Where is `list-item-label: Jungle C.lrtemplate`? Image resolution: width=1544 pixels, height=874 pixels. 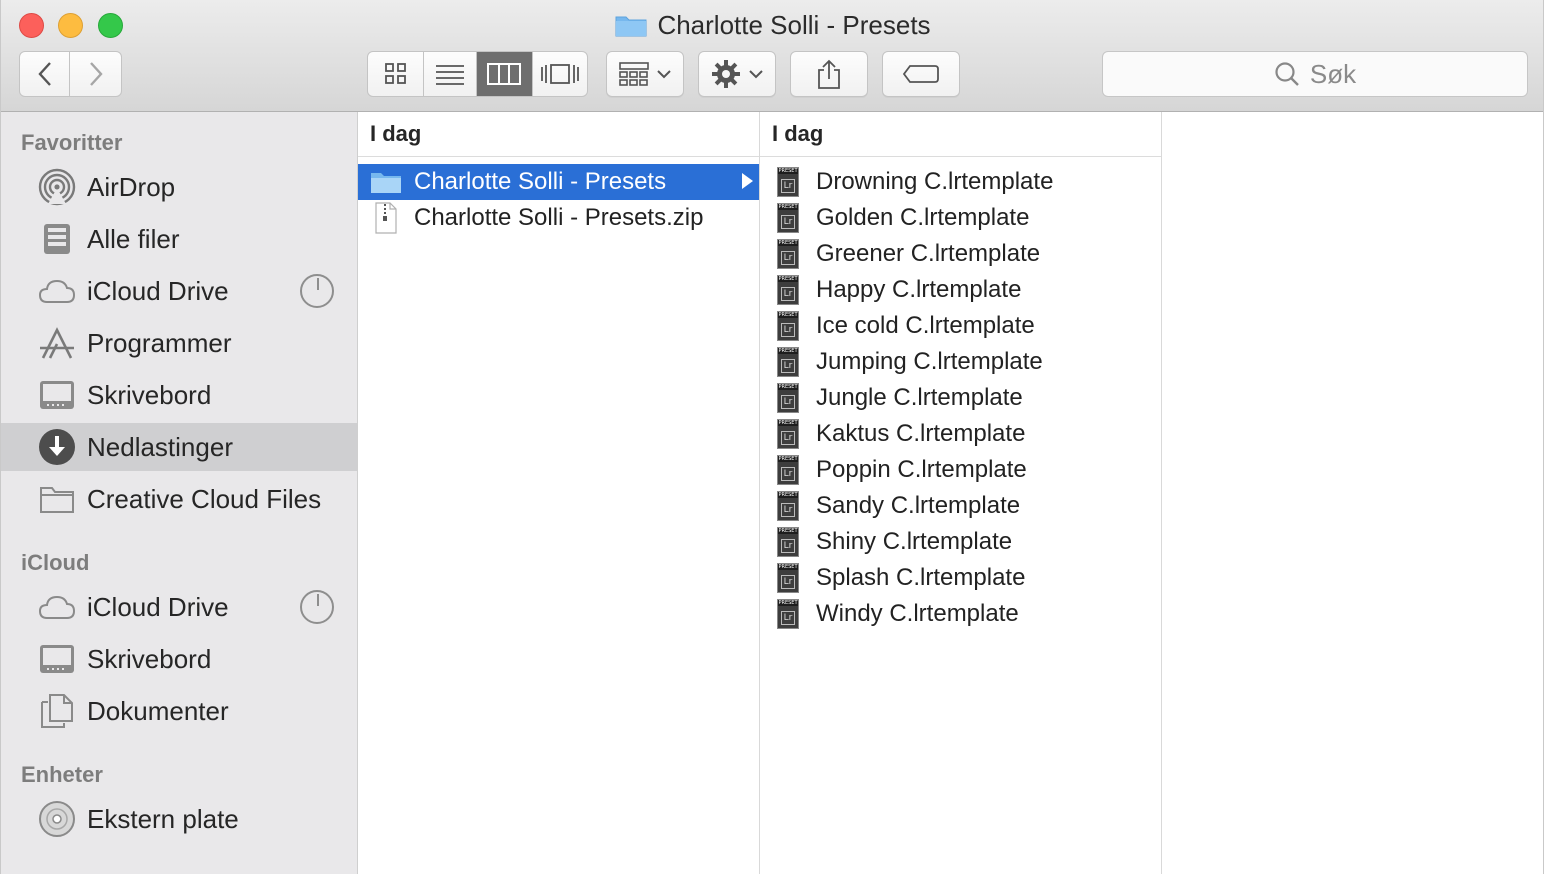
list-item-label: Jungle C.lrtemplate is located at coordinates (919, 397).